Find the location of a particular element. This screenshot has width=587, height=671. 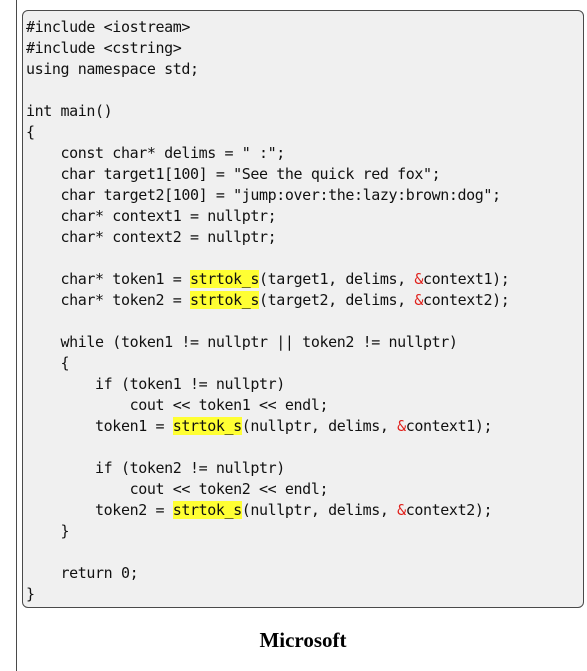

code-text: (target1, delims, is located at coordinates (337, 279).